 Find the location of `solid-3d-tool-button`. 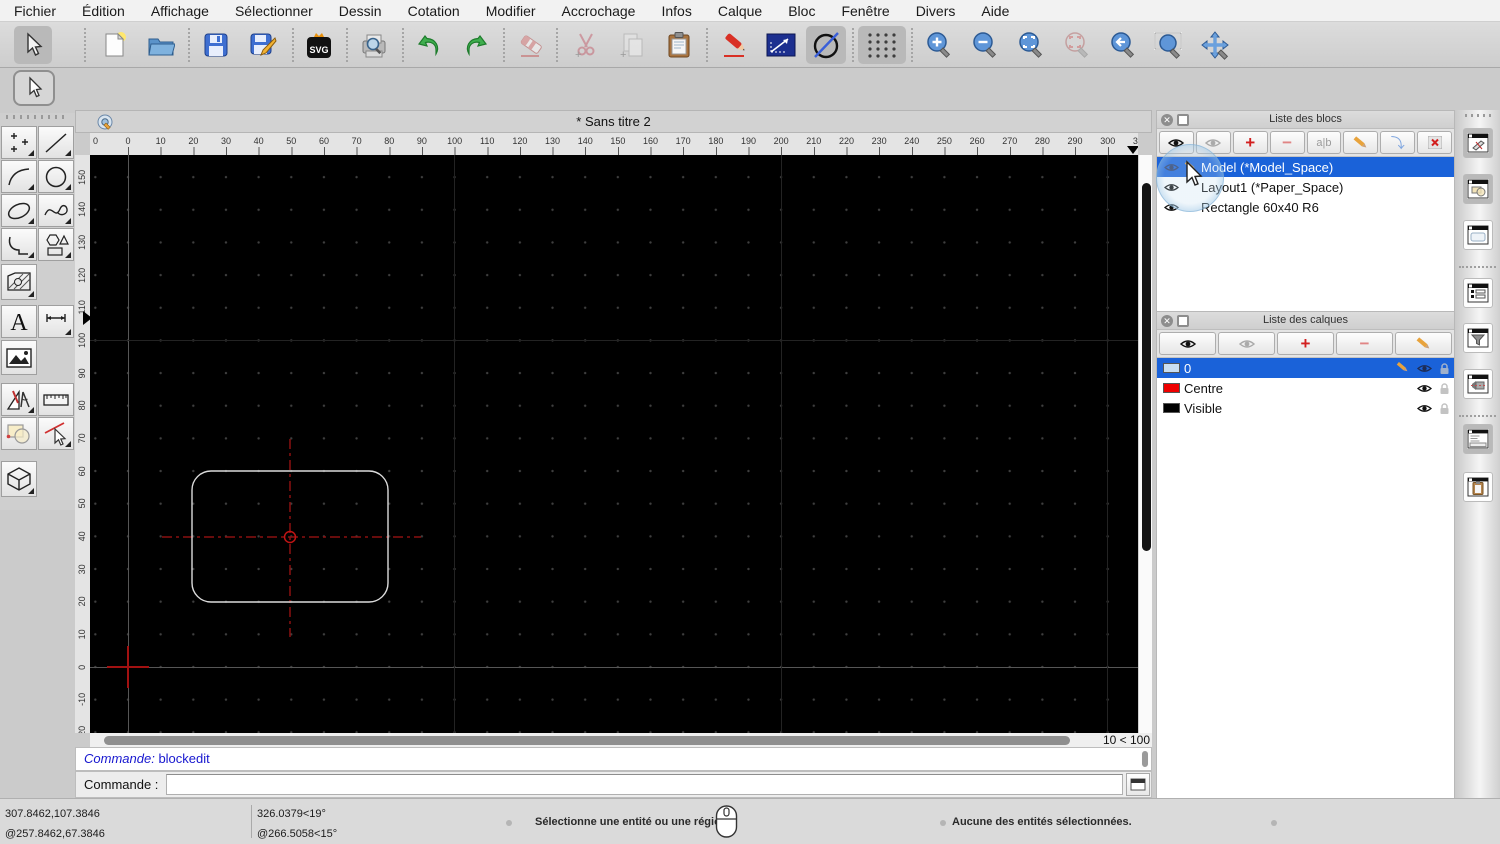

solid-3d-tool-button is located at coordinates (19, 479).